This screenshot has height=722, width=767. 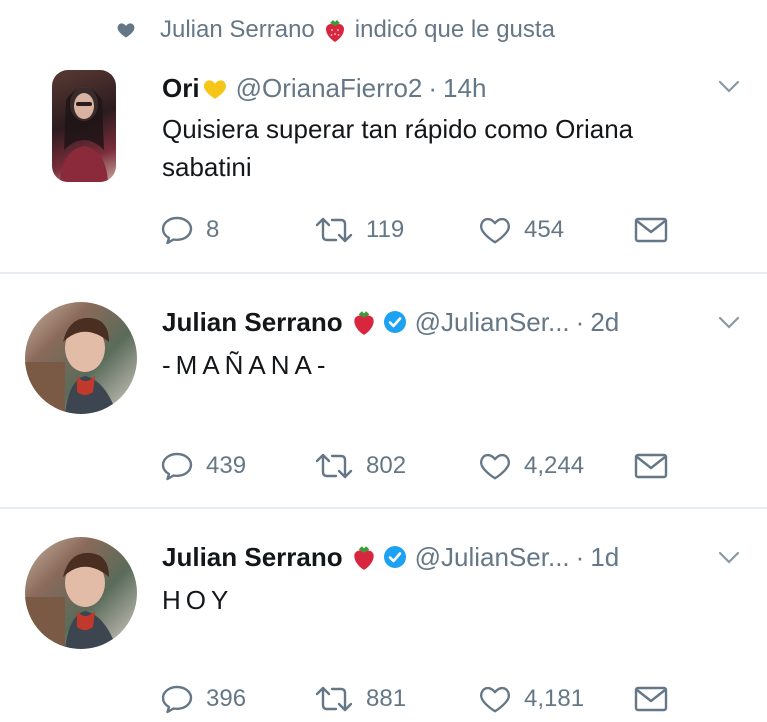 What do you see at coordinates (386, 698) in the screenshot?
I see `retweet-count: 881` at bounding box center [386, 698].